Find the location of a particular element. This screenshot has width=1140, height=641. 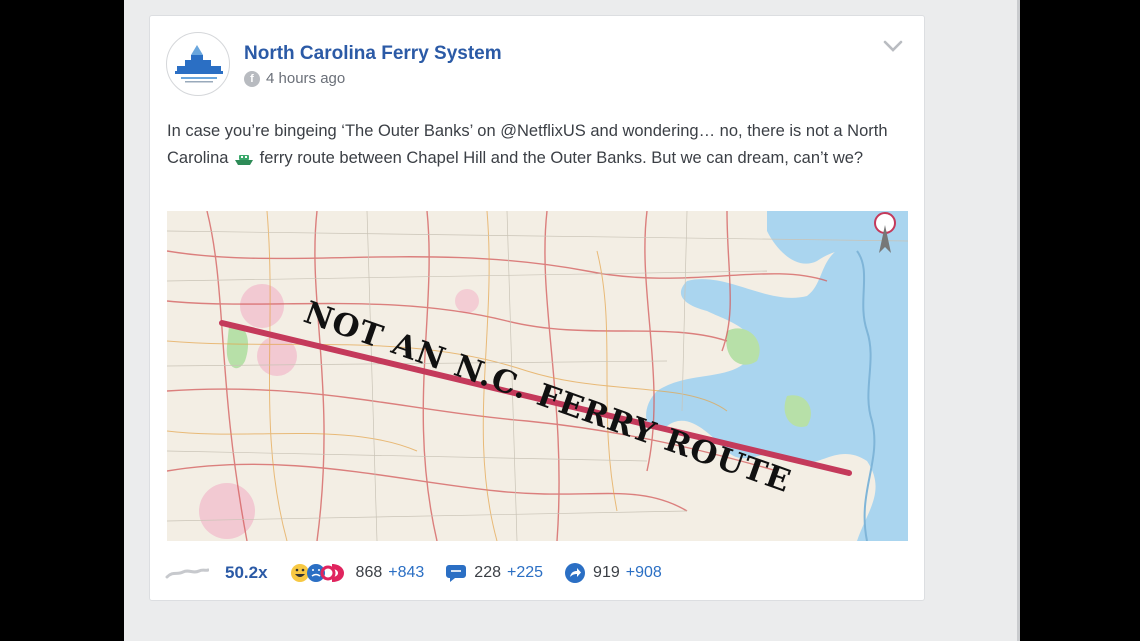

chevron-down-icon is located at coordinates (893, 46).